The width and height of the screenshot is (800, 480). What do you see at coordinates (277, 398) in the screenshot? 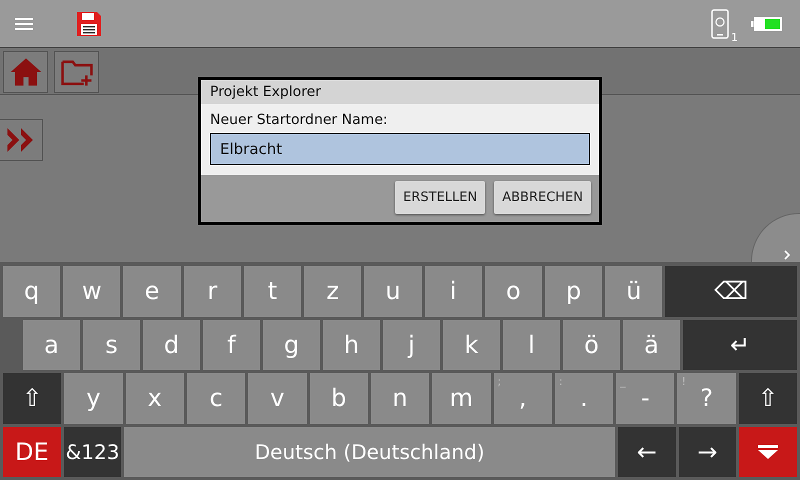
I see `letter-key: v` at bounding box center [277, 398].